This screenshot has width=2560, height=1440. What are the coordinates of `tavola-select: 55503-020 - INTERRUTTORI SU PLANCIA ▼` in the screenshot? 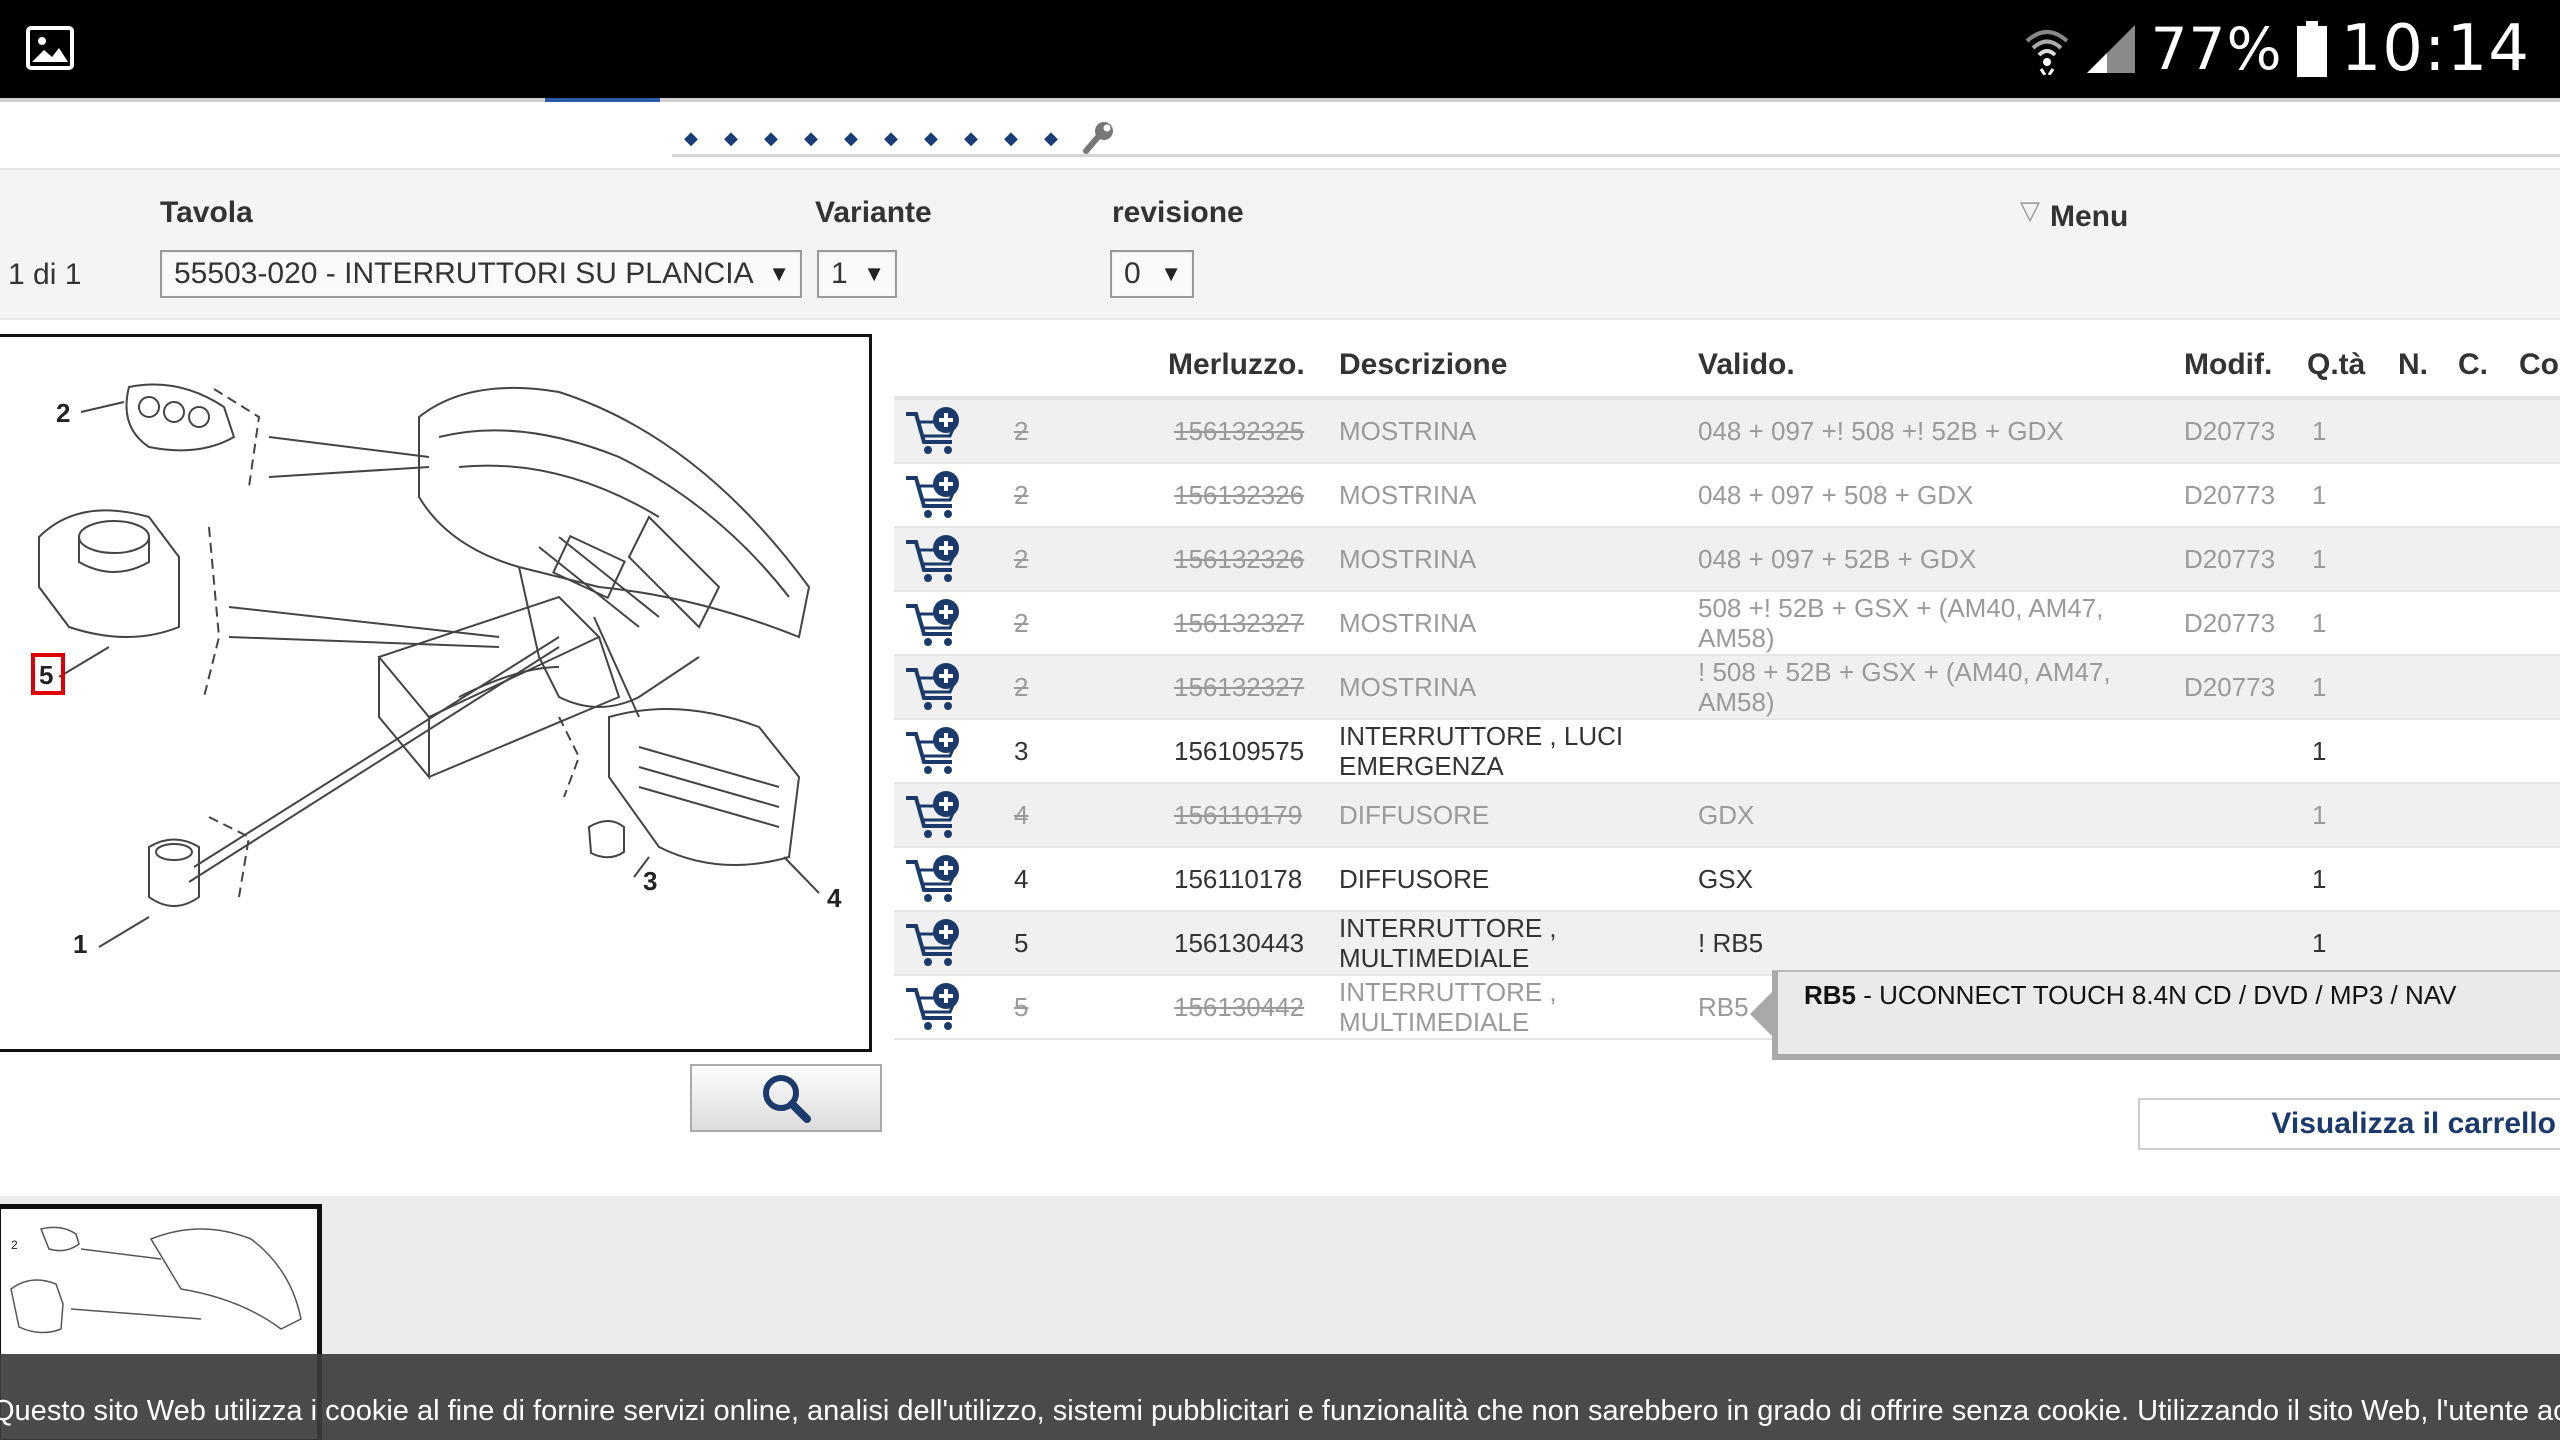 It's located at (481, 274).